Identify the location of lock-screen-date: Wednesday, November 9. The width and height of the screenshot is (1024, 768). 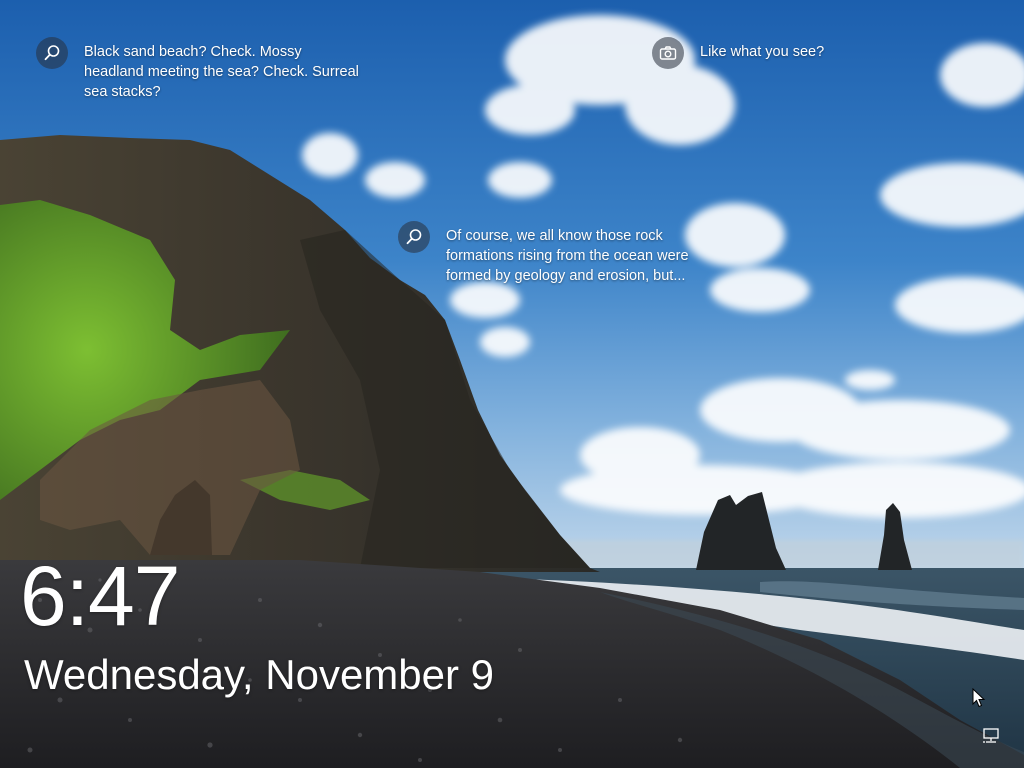
(259, 674).